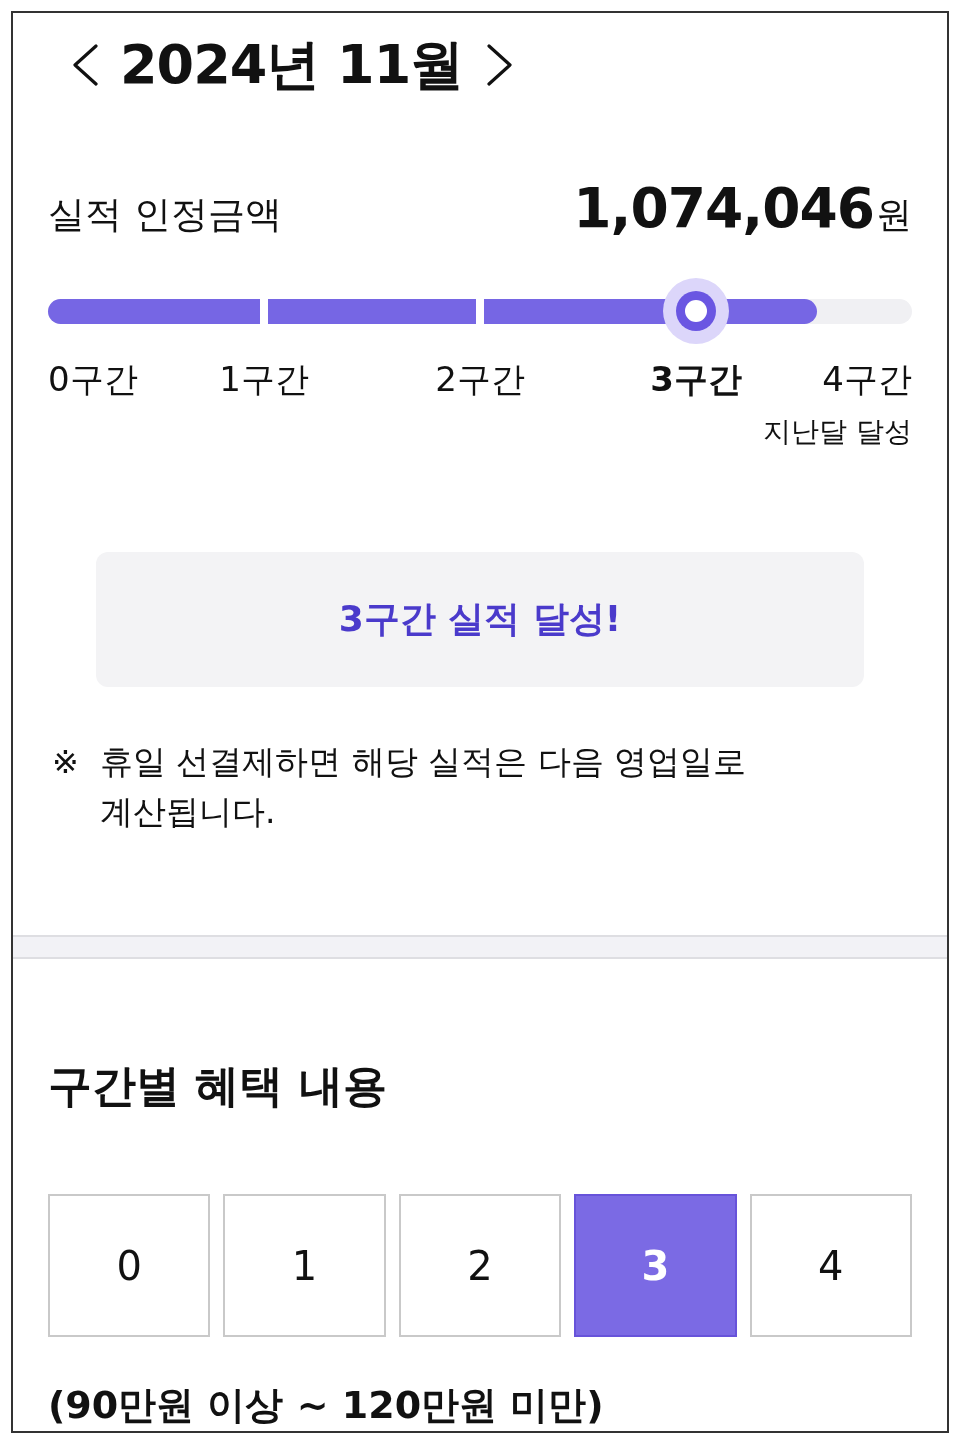  What do you see at coordinates (264, 379) in the screenshot?
I see `section-label: 1구간` at bounding box center [264, 379].